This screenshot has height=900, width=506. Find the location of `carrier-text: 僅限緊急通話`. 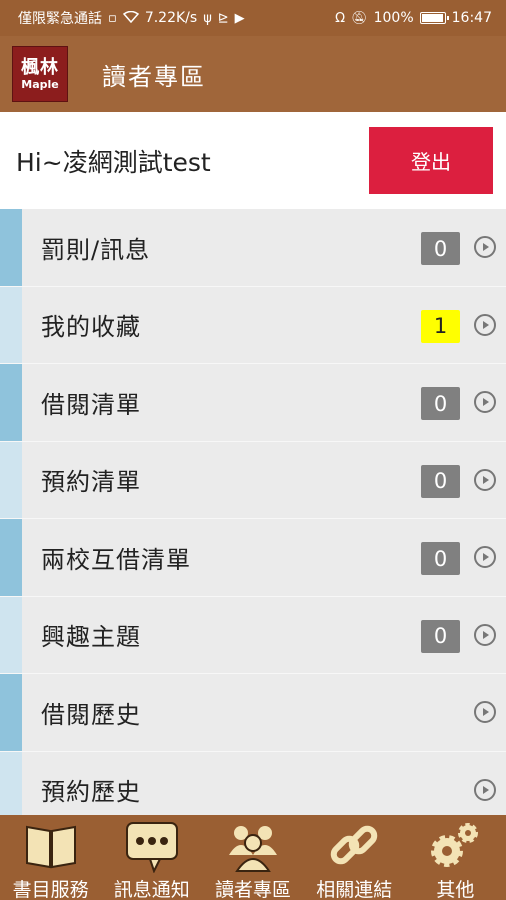

carrier-text: 僅限緊急通話 is located at coordinates (60, 19).